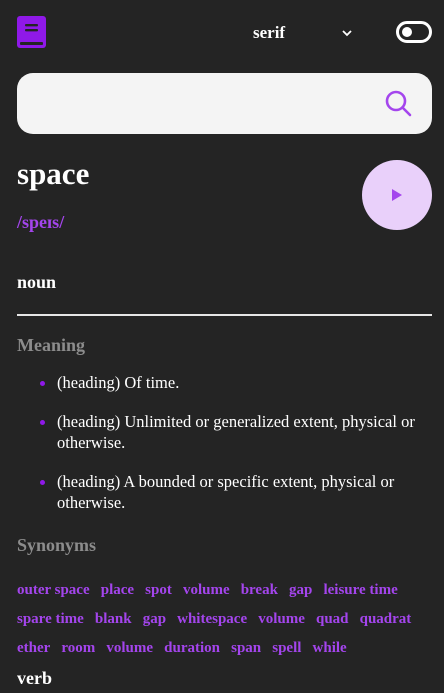 This screenshot has height=693, width=444. I want to click on synonym-link: place, so click(117, 590).